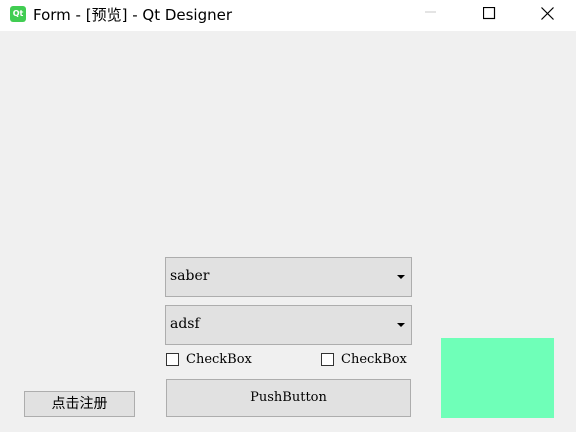  What do you see at coordinates (190, 276) in the screenshot?
I see `combo-box-1-value: saber` at bounding box center [190, 276].